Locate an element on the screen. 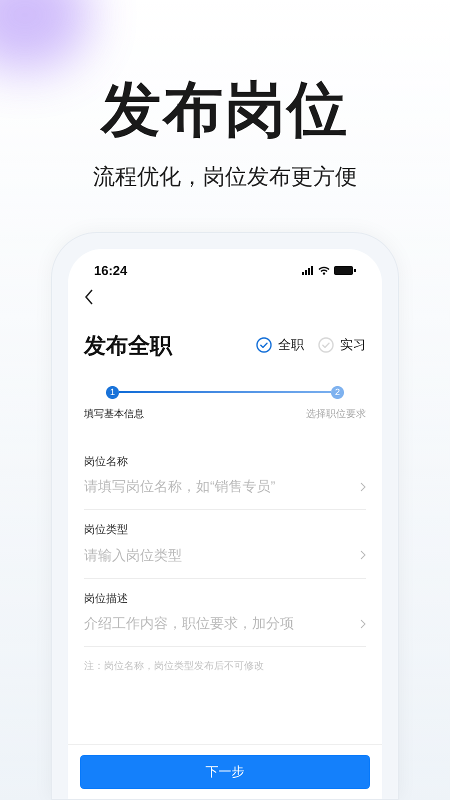  step-number: 2 is located at coordinates (337, 392).